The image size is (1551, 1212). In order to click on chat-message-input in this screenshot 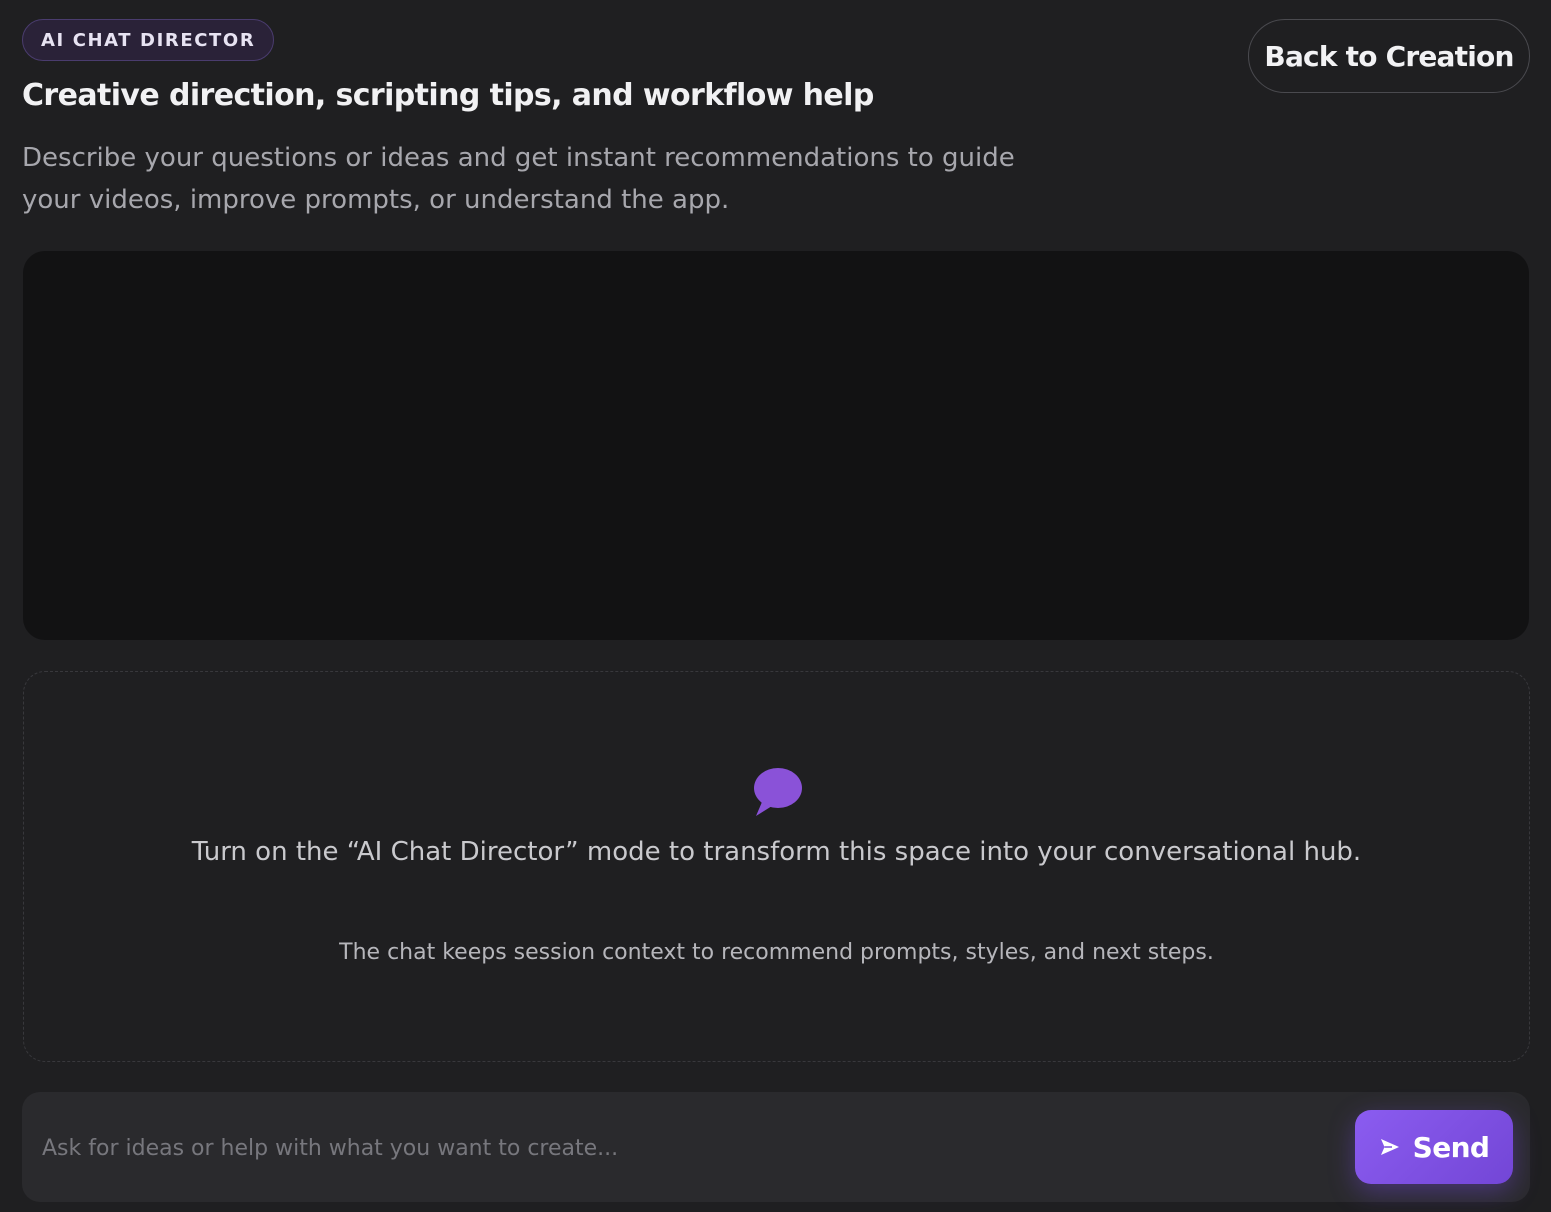, I will do `click(692, 1148)`.